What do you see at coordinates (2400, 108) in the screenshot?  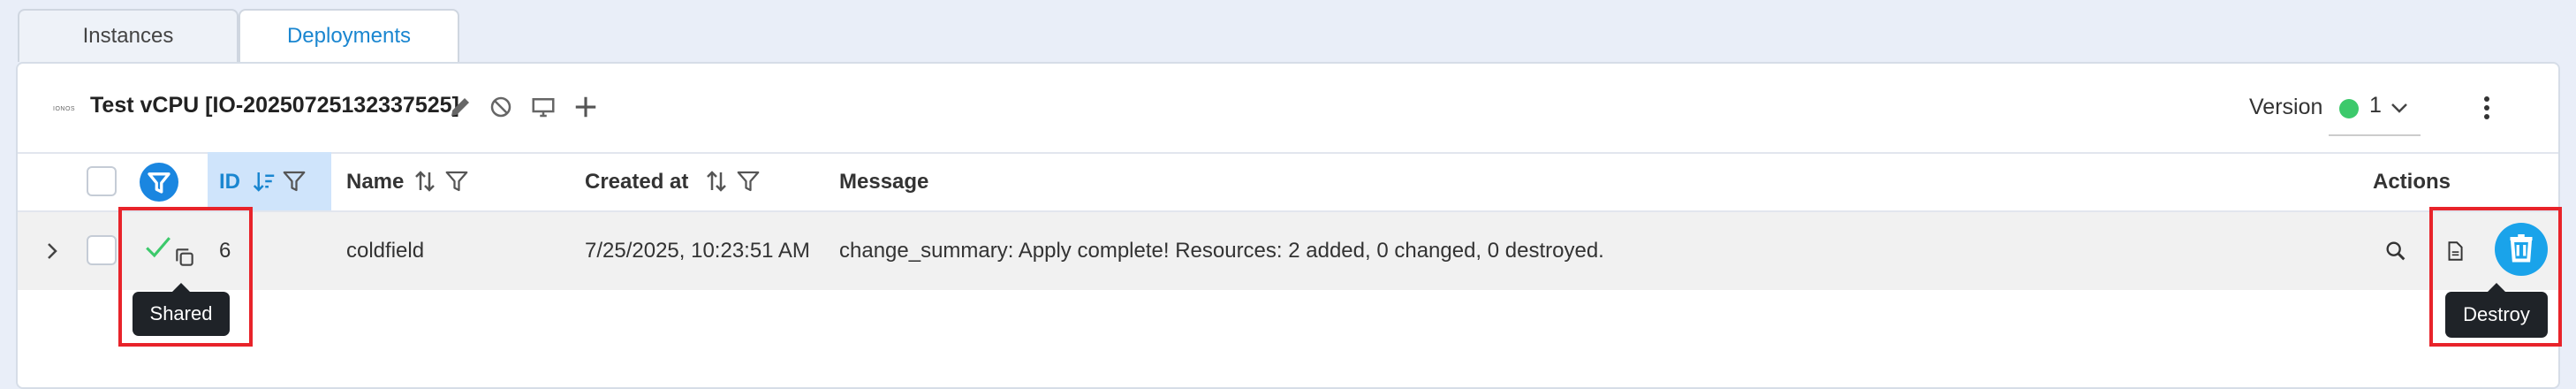 I see `chevron-down-icon` at bounding box center [2400, 108].